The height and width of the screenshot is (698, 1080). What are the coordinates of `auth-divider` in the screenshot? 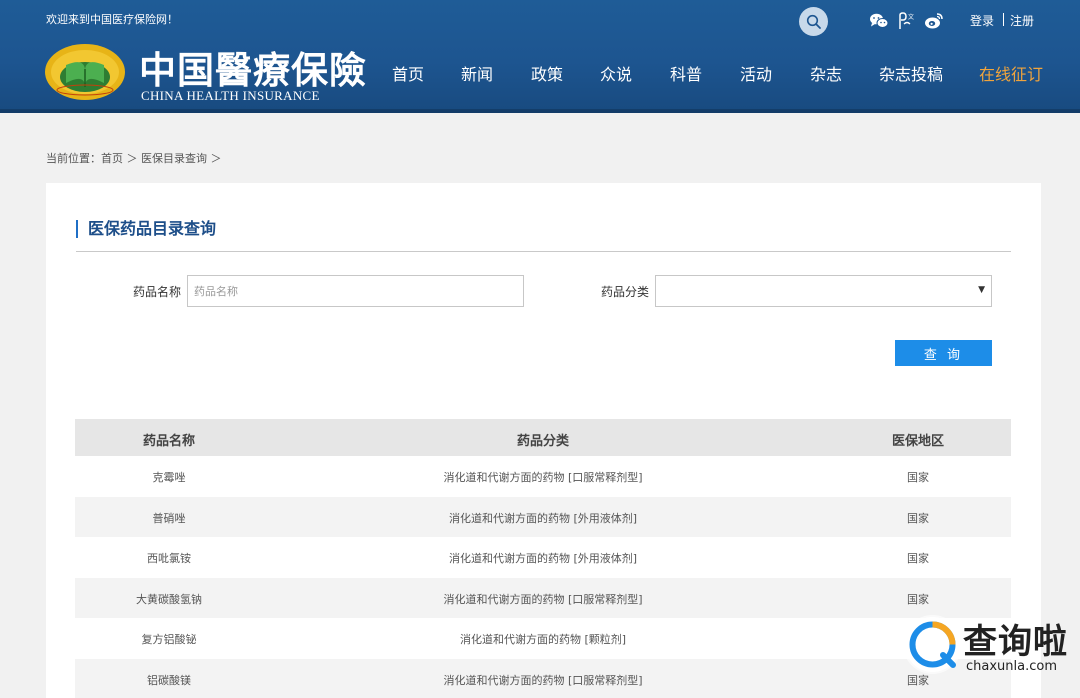 It's located at (1003, 19).